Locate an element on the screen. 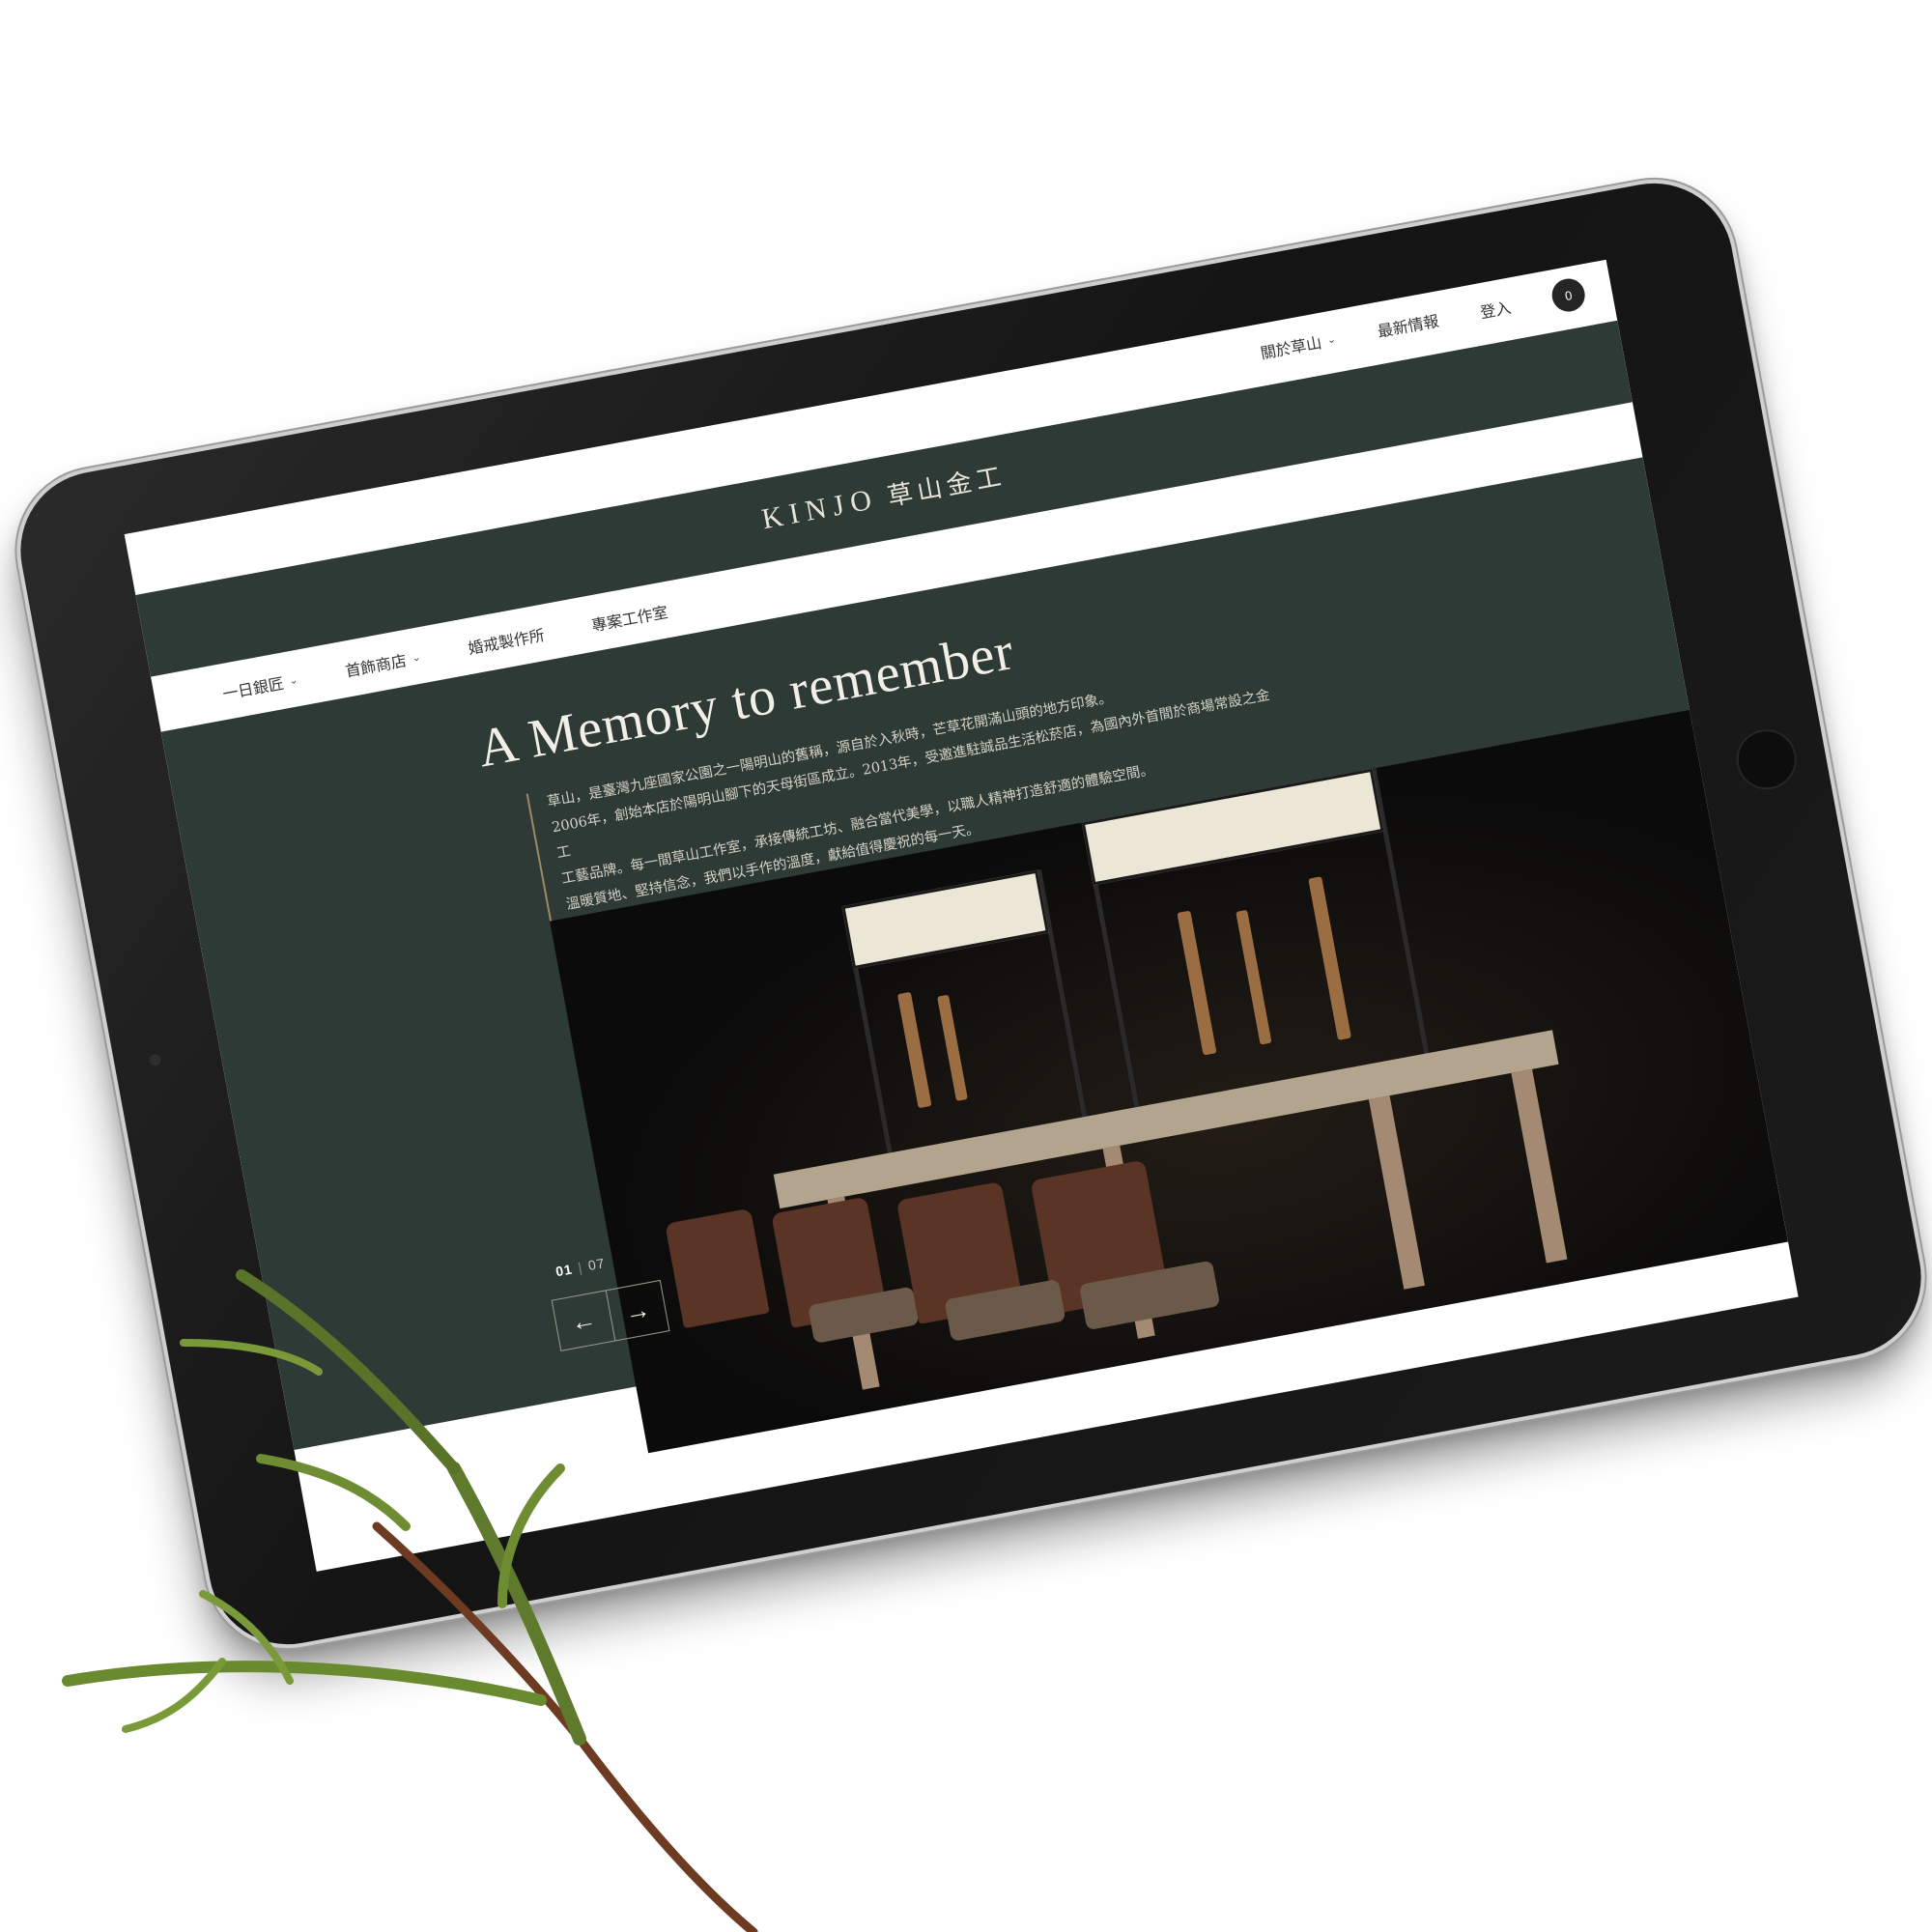 This screenshot has width=1932, height=1932. nav-item-project-studio: 專案工作室 is located at coordinates (629, 617).